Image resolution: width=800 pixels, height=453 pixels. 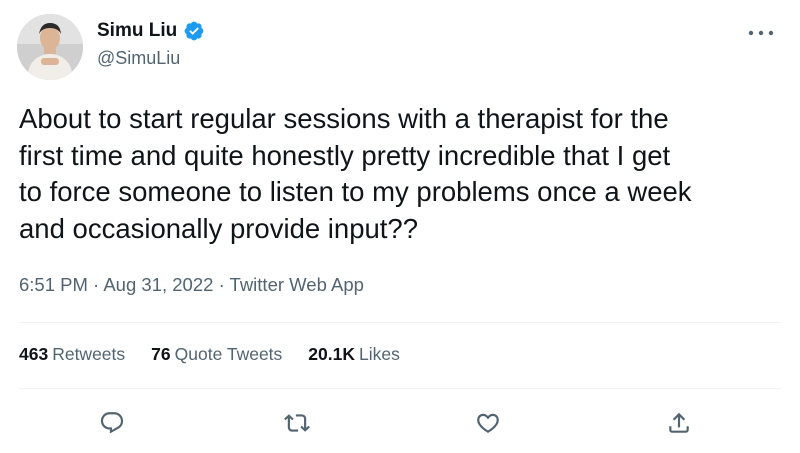 I want to click on reply-button, so click(x=112, y=423).